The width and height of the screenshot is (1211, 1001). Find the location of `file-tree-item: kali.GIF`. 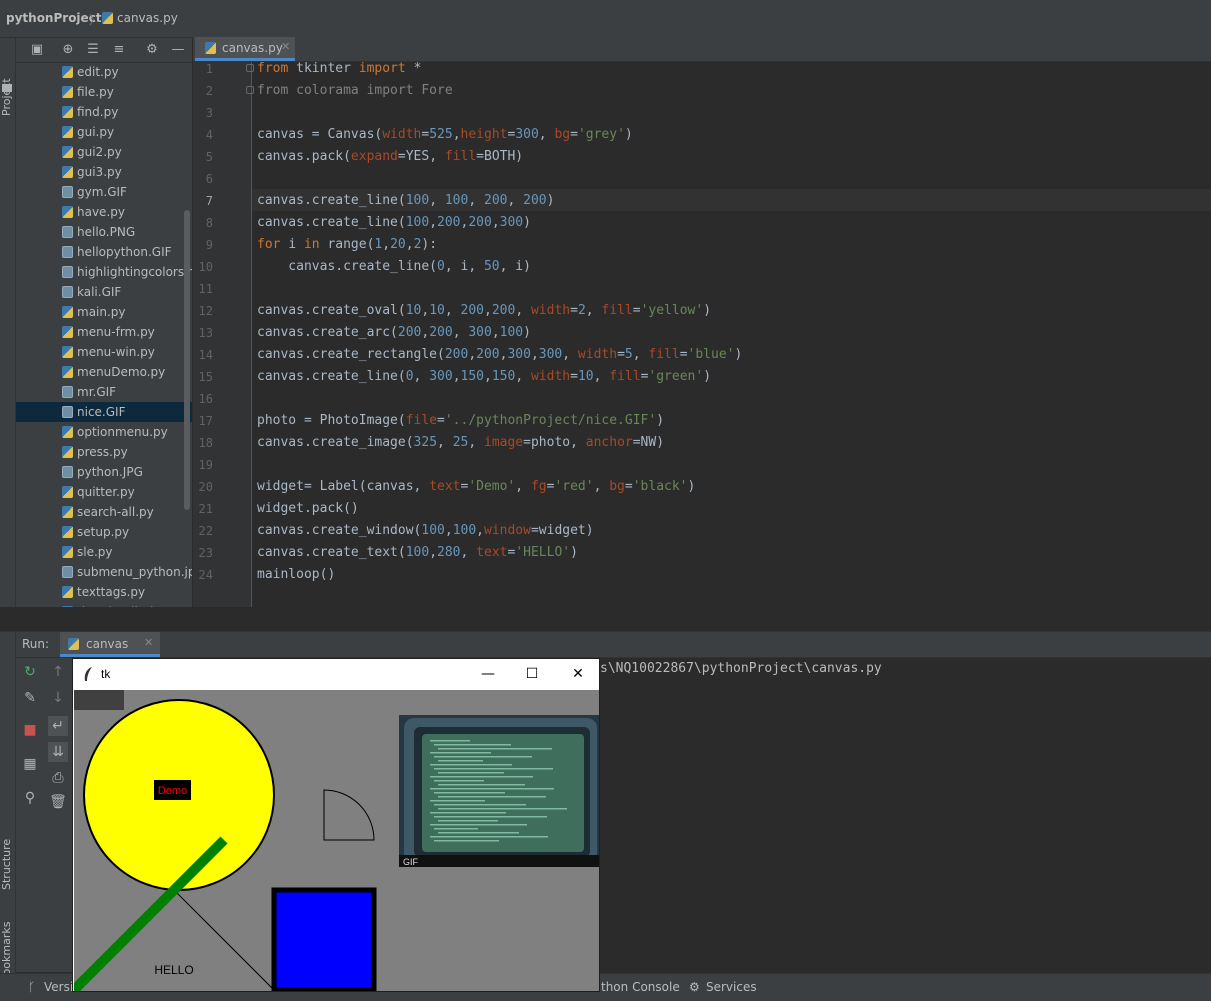

file-tree-item: kali.GIF is located at coordinates (104, 292).